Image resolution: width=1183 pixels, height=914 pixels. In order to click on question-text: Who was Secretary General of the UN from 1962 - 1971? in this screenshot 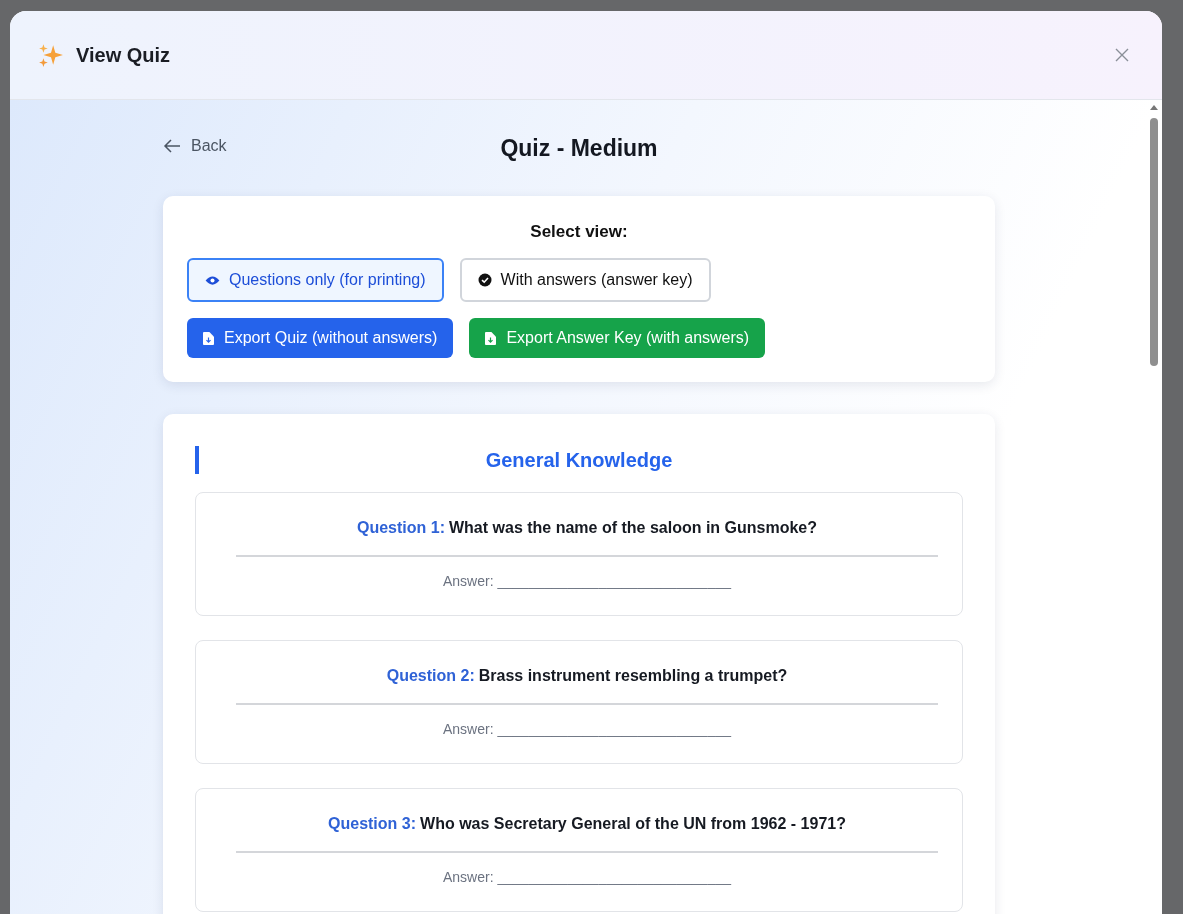, I will do `click(633, 823)`.